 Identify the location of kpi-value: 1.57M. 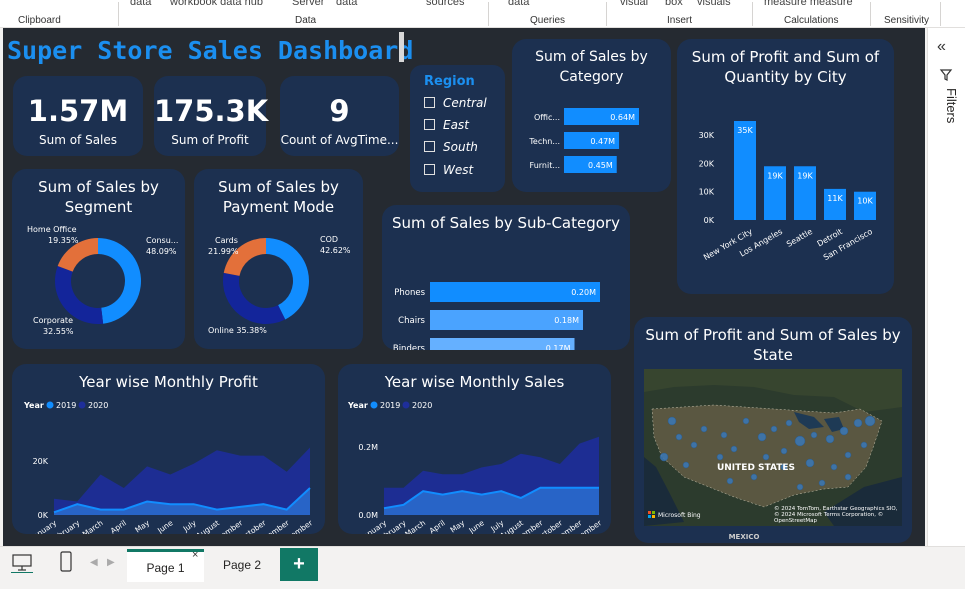
(78, 111).